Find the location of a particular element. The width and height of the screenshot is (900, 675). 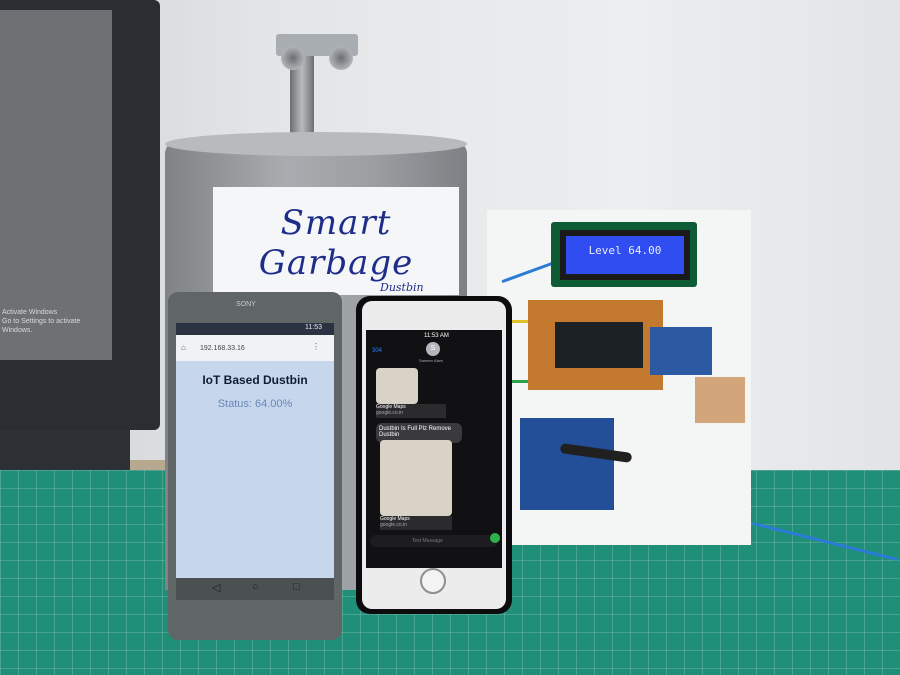

send-icon is located at coordinates (495, 538).